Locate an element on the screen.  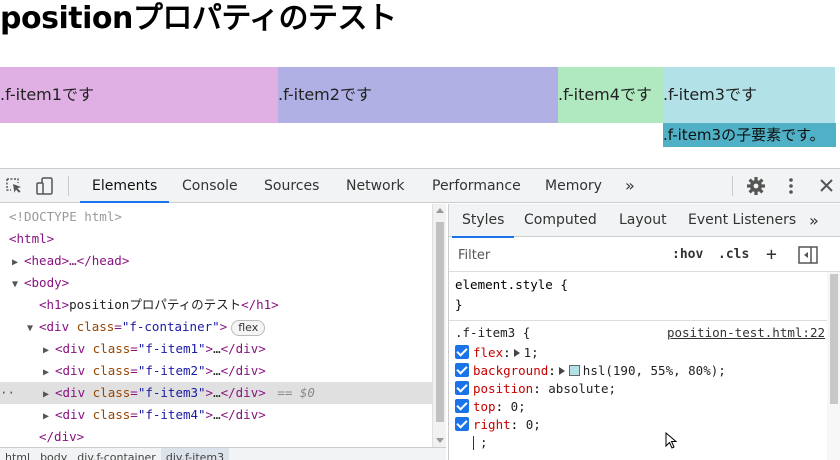
tab-layout: Layout is located at coordinates (643, 220).